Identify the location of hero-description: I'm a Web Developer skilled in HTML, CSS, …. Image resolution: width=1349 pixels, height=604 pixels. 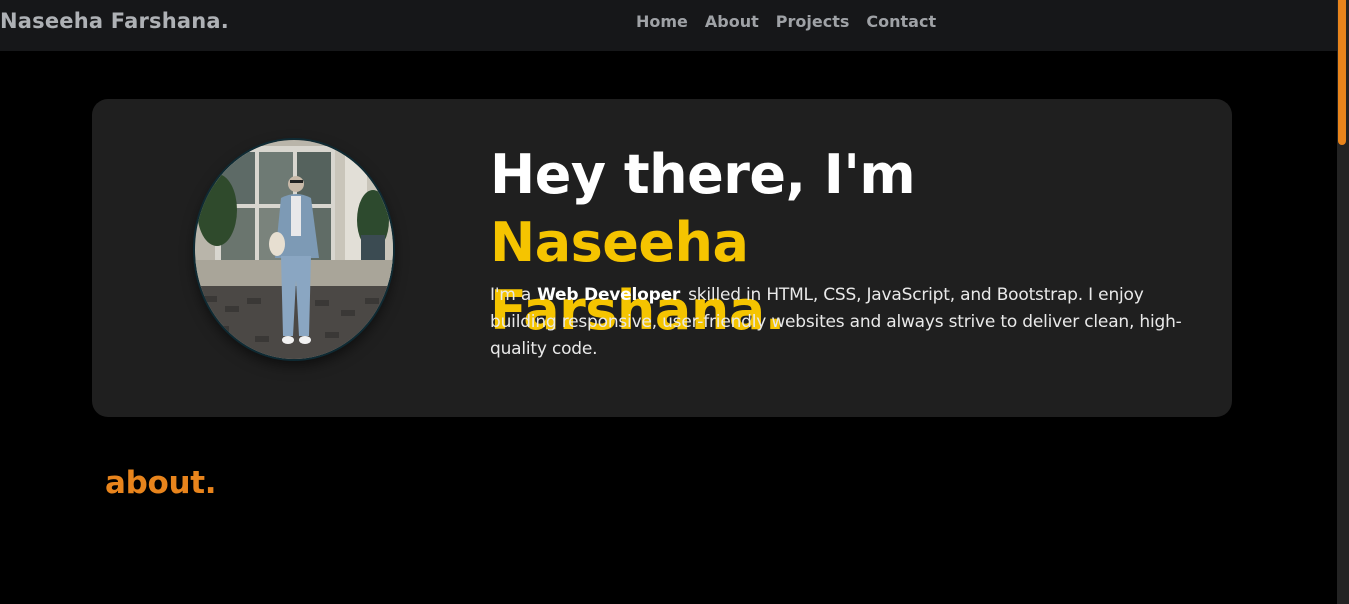
(845, 322).